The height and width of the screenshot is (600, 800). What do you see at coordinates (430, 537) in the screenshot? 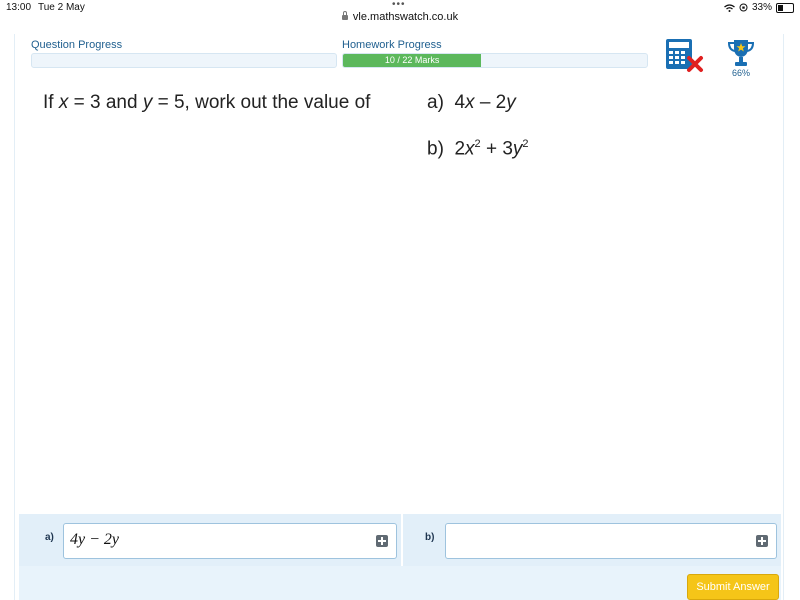
I see `answer-b-label: b)` at bounding box center [430, 537].